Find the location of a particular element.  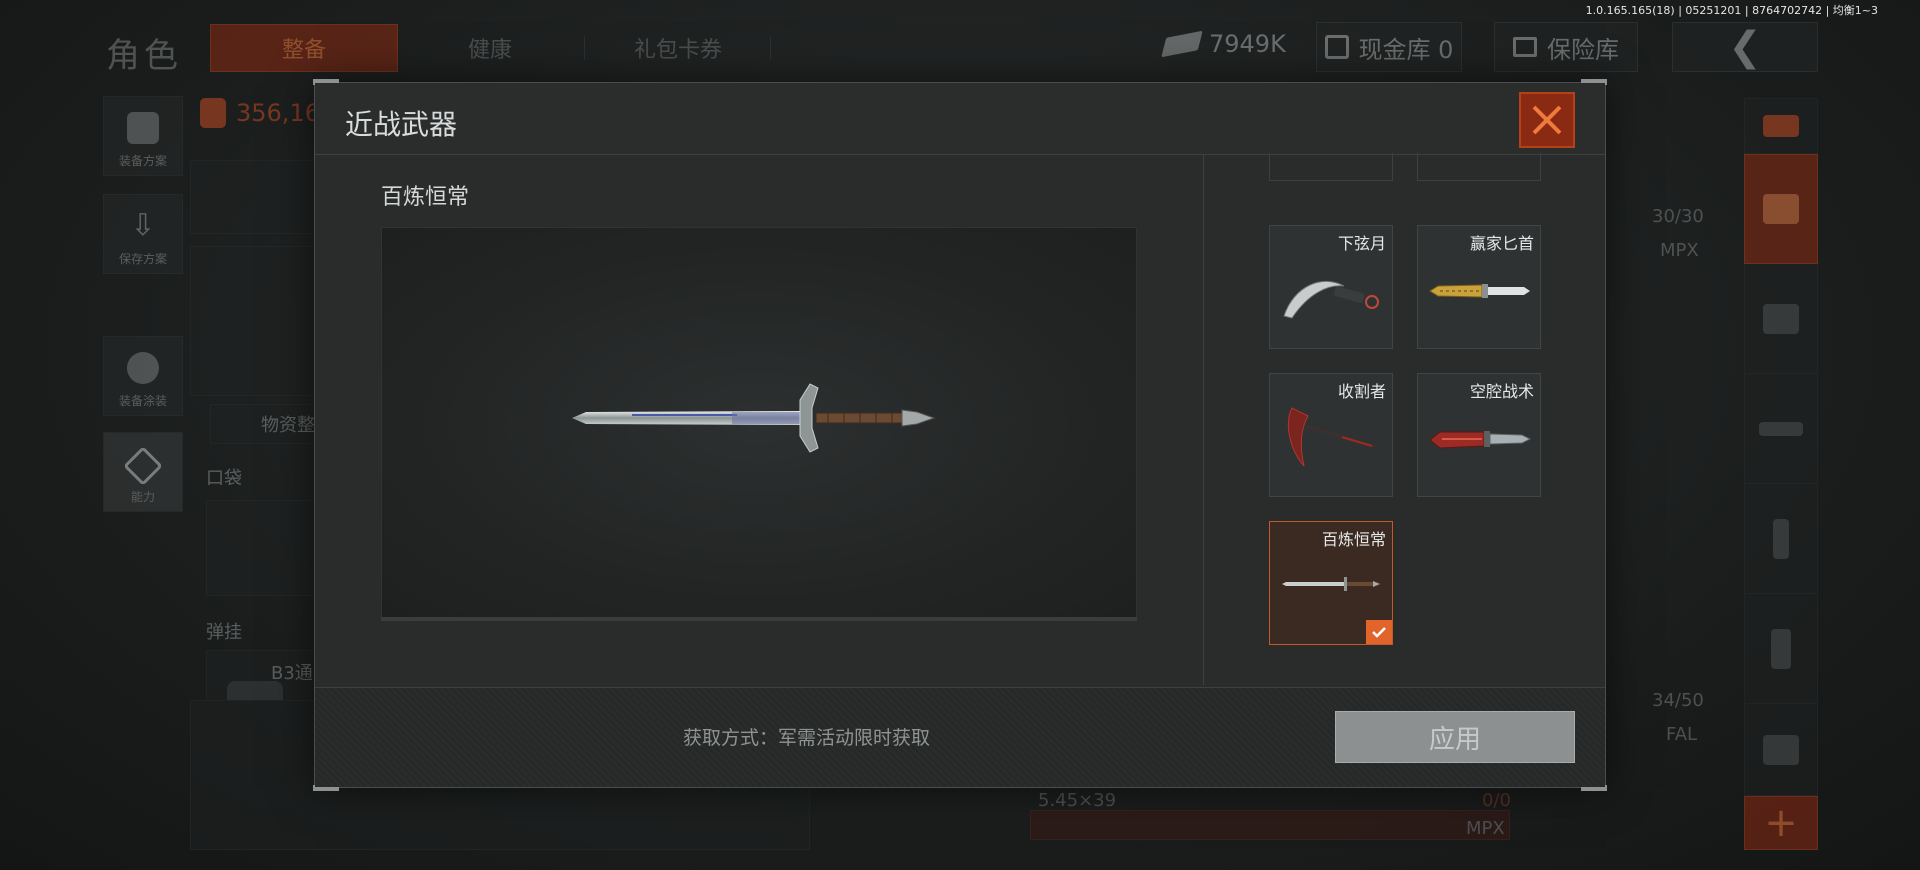

slot-helmet is located at coordinates (1781, 319).